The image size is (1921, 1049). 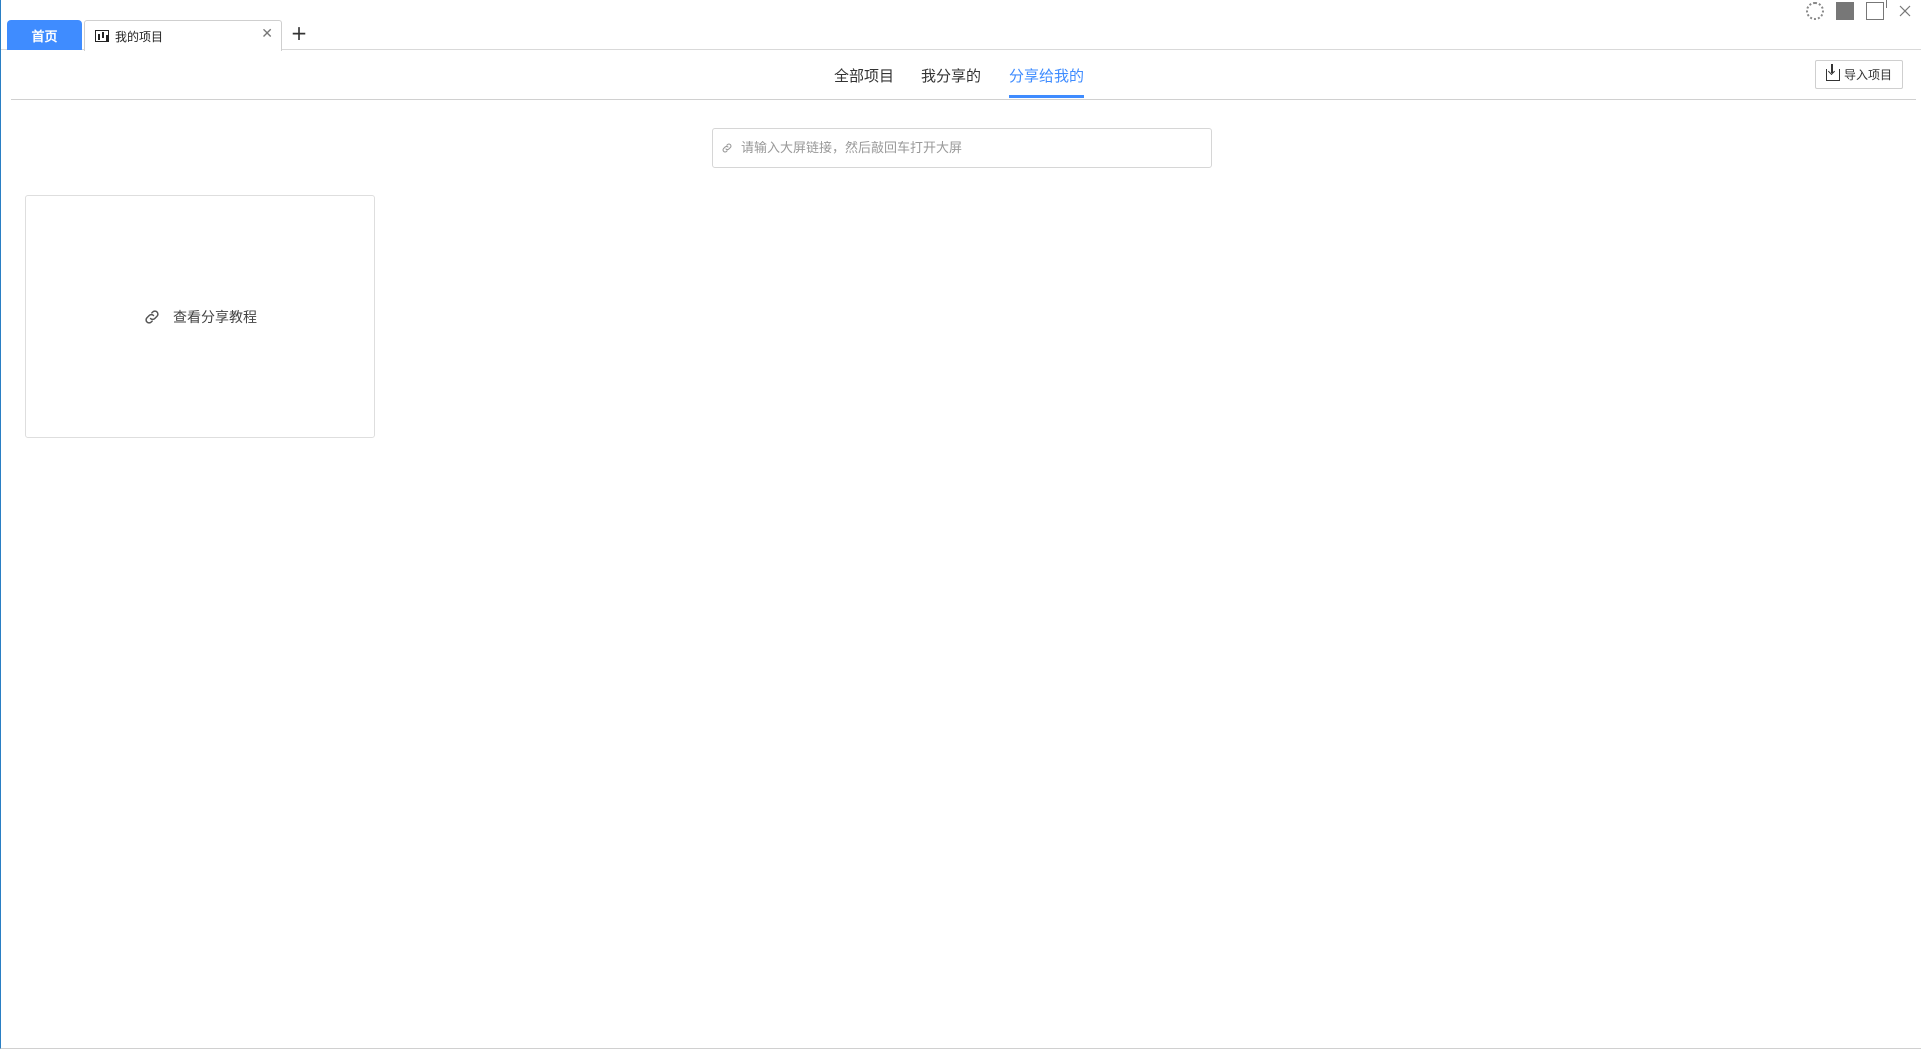 I want to click on tab-my-projects: 我的项目 ✕, so click(x=183, y=35).